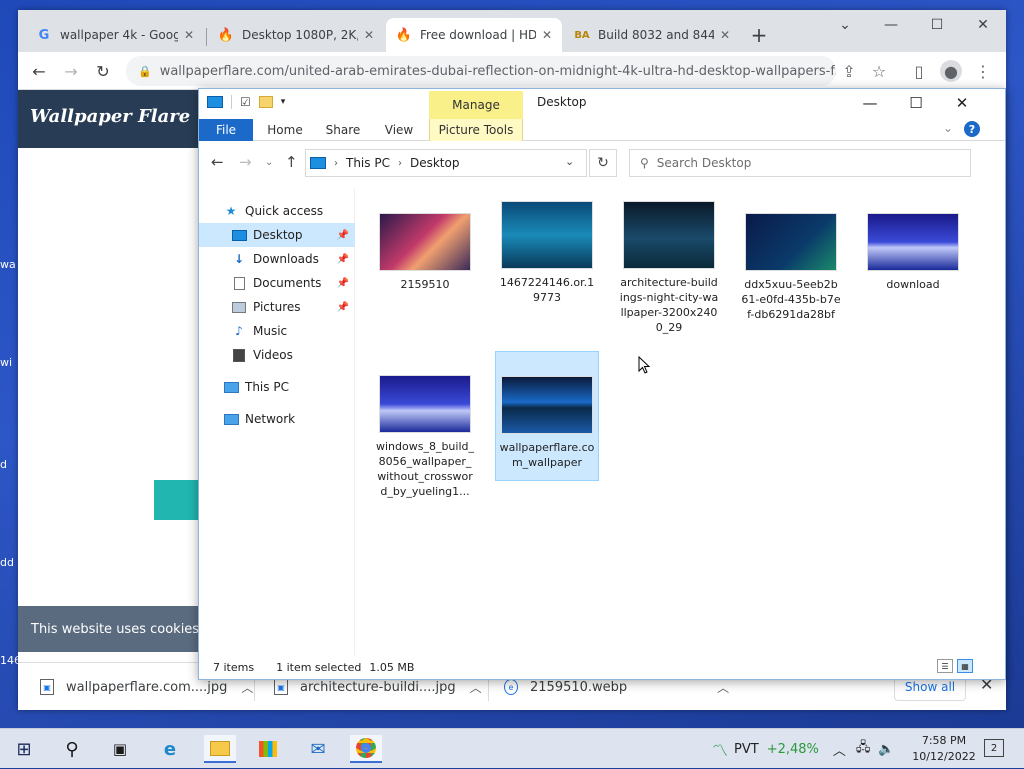 The height and width of the screenshot is (769, 1024). Describe the element at coordinates (913, 248) in the screenshot. I see `file-item: download` at that location.